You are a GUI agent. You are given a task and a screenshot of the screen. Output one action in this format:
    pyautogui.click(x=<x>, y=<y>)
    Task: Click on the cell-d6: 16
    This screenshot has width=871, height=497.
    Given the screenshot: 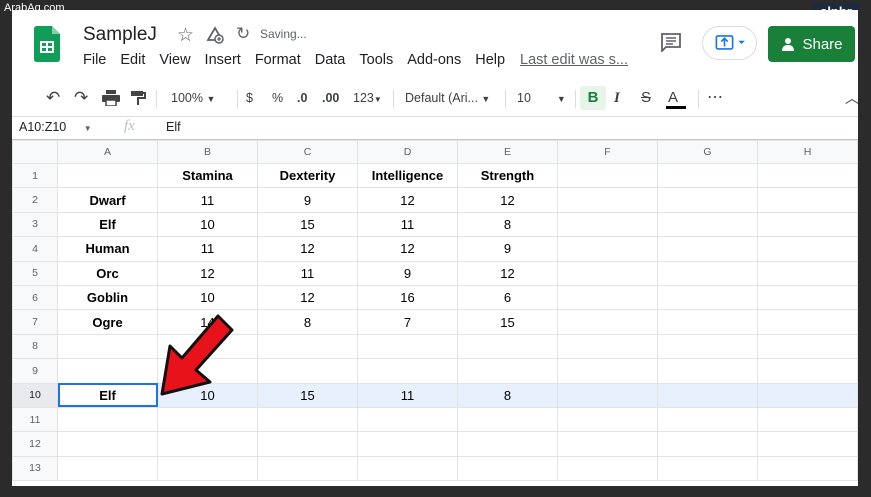 What is the action you would take?
    pyautogui.click(x=407, y=297)
    